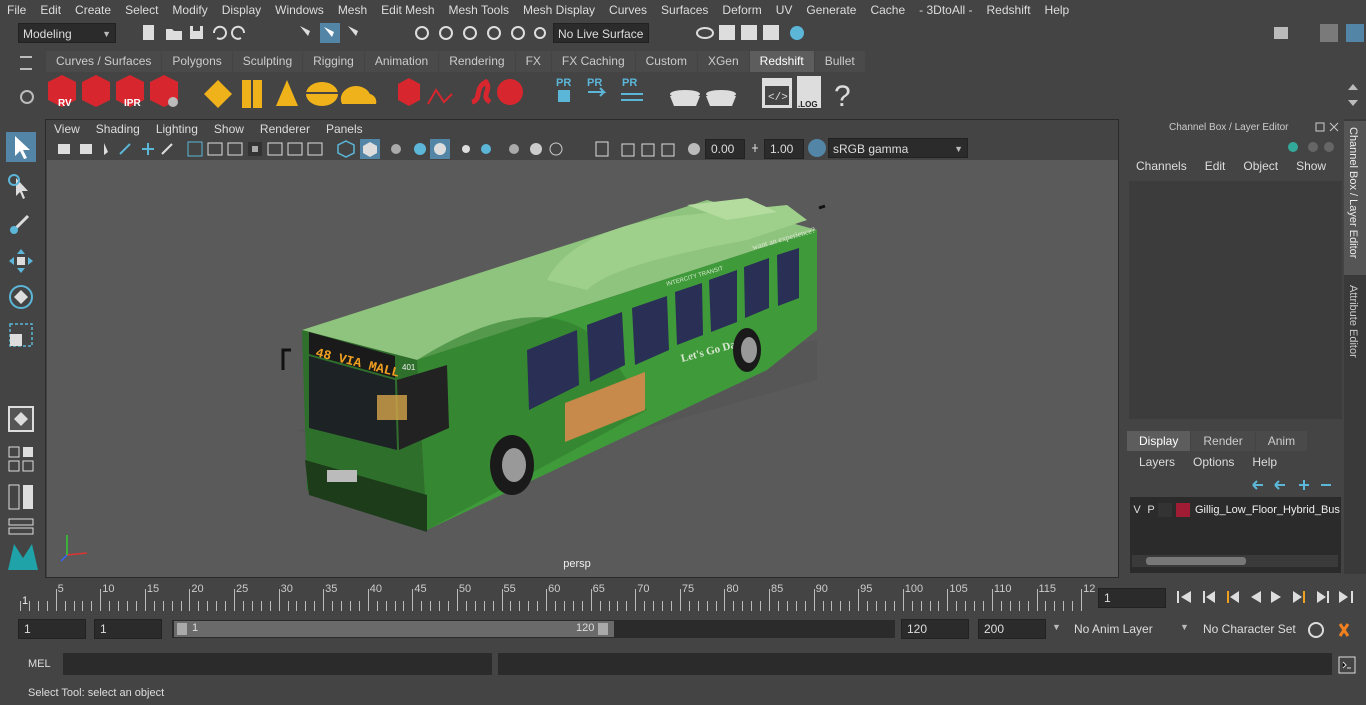 This screenshot has width=1366, height=705. I want to click on viewport-menu-shading: Shading, so click(118, 129).